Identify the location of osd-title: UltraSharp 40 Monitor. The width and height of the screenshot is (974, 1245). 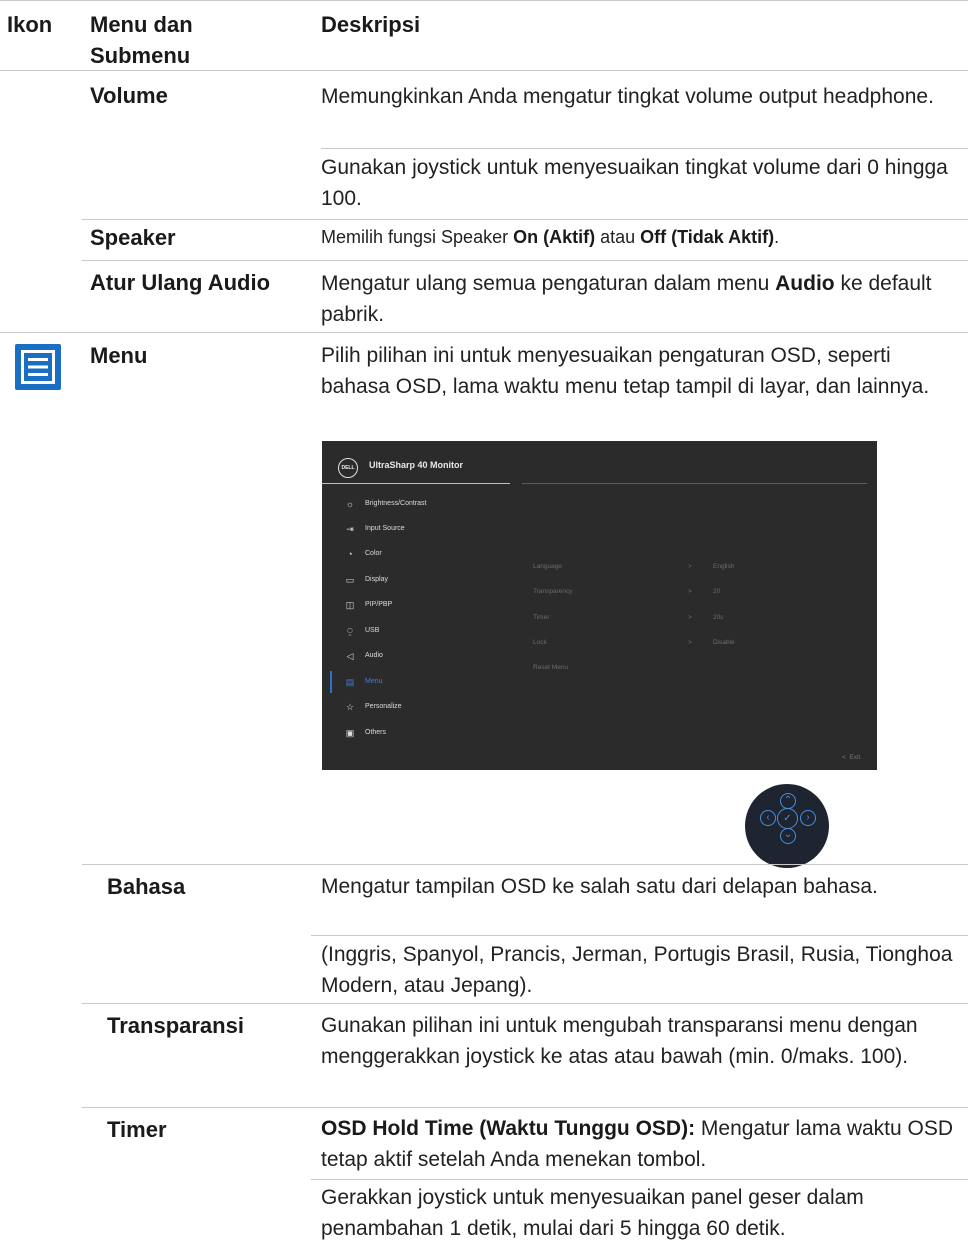
(416, 465).